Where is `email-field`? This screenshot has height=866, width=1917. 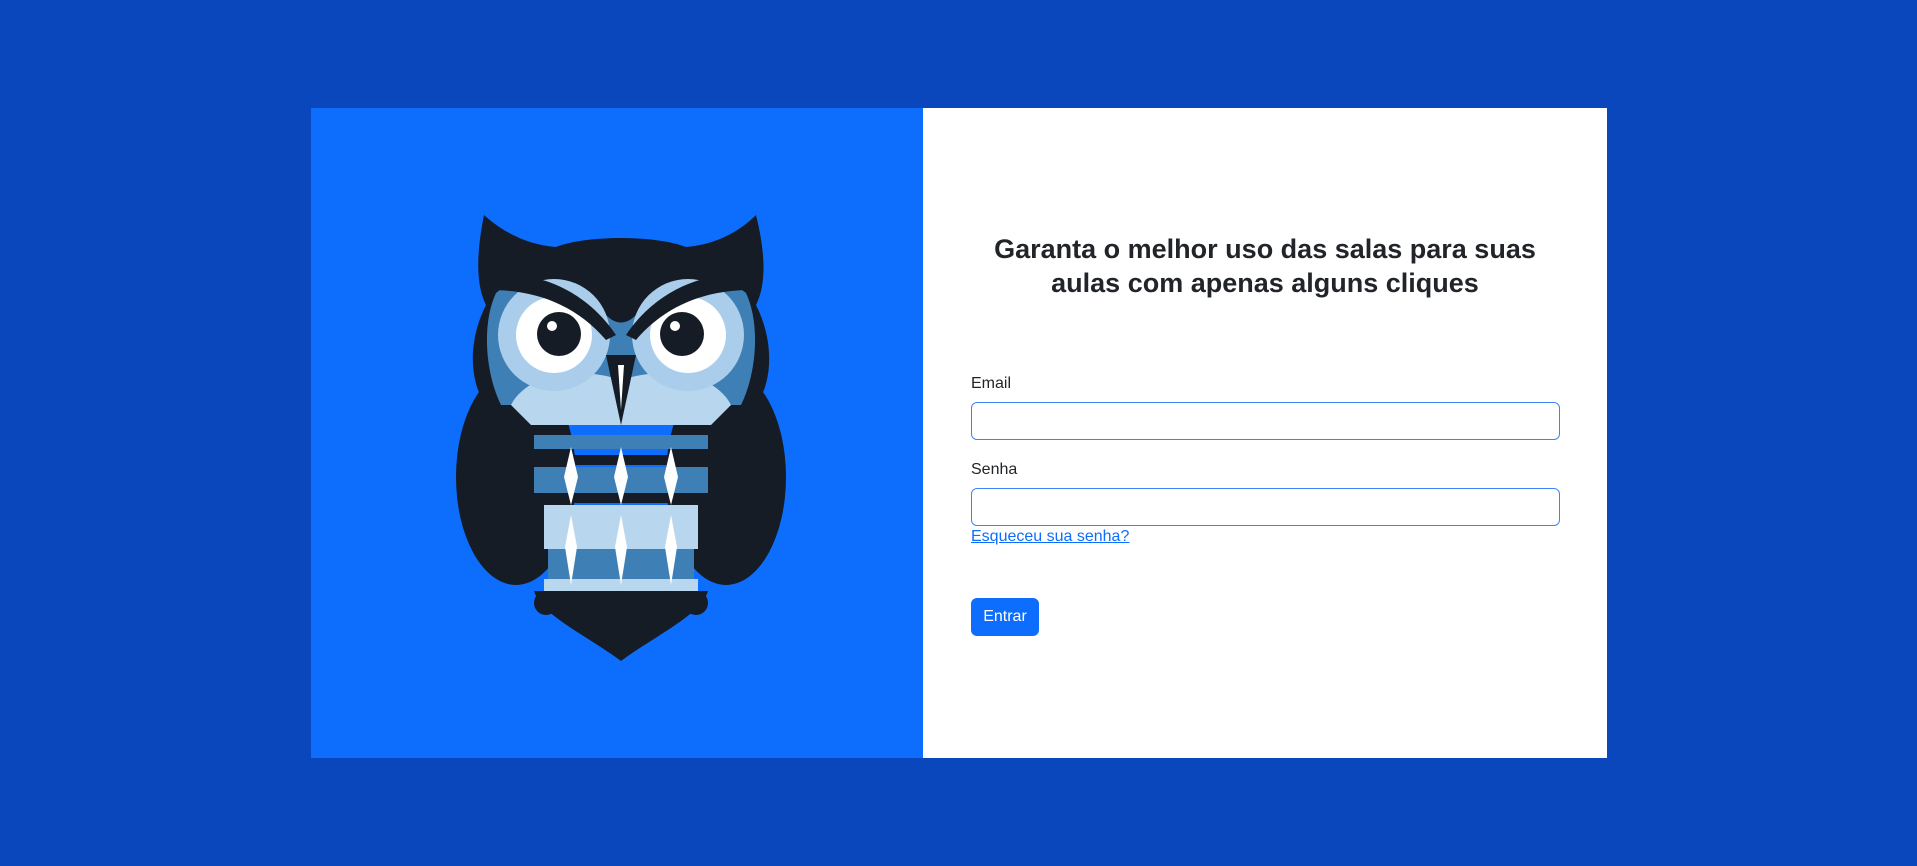 email-field is located at coordinates (1265, 421).